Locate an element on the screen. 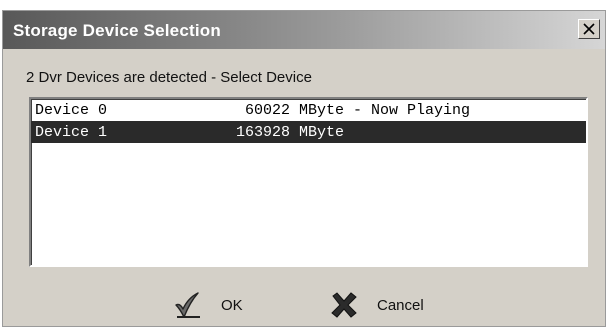  cancel-label: Cancel is located at coordinates (400, 305).